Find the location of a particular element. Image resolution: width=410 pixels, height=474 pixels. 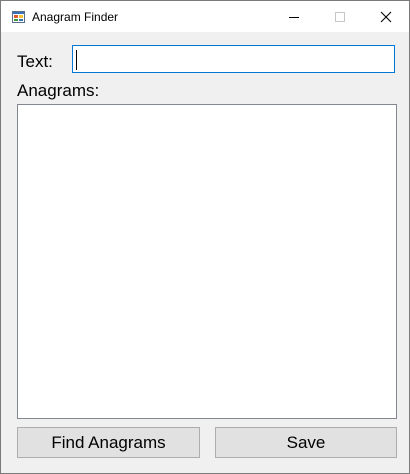

minimize-button is located at coordinates (294, 16).